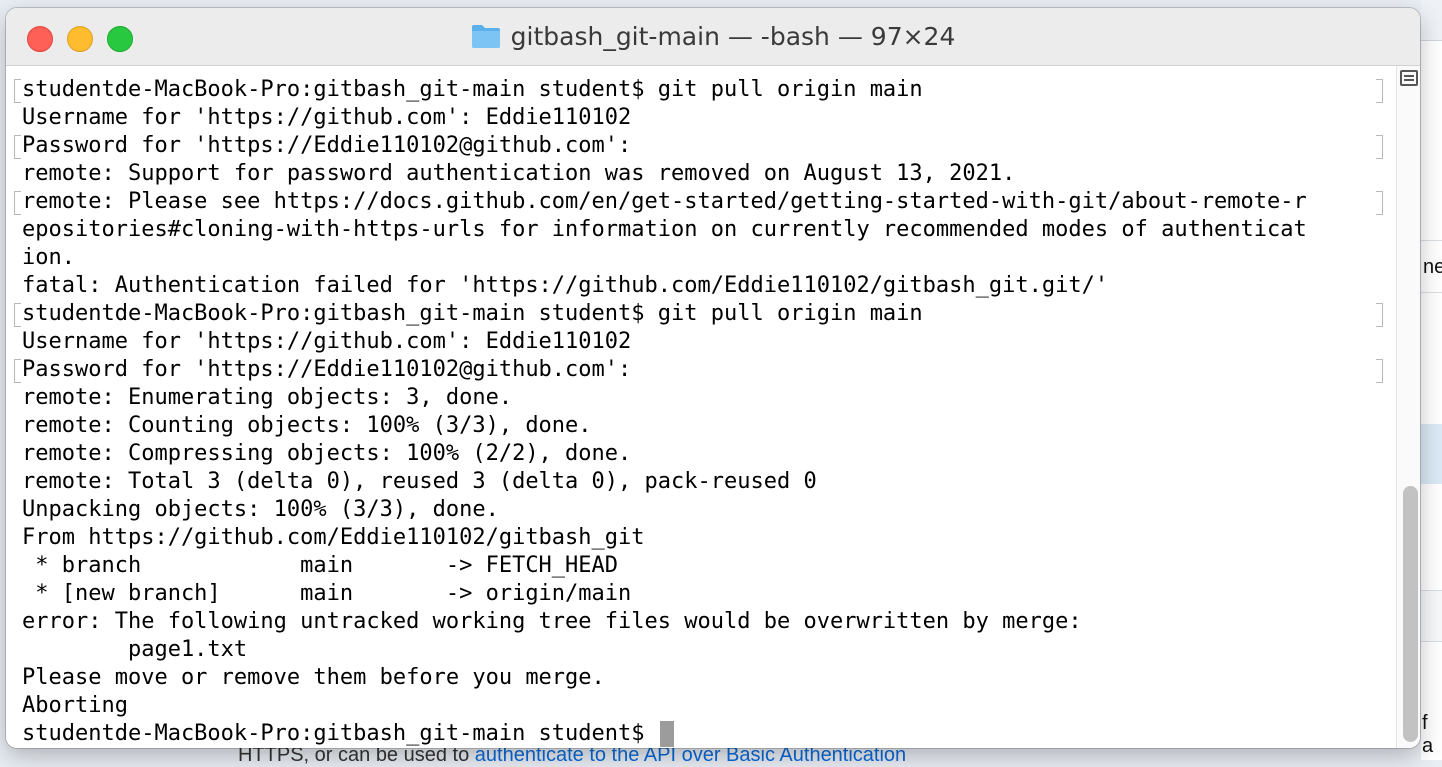 This screenshot has width=1442, height=767. What do you see at coordinates (1431, 454) in the screenshot?
I see `background-page-highlight` at bounding box center [1431, 454].